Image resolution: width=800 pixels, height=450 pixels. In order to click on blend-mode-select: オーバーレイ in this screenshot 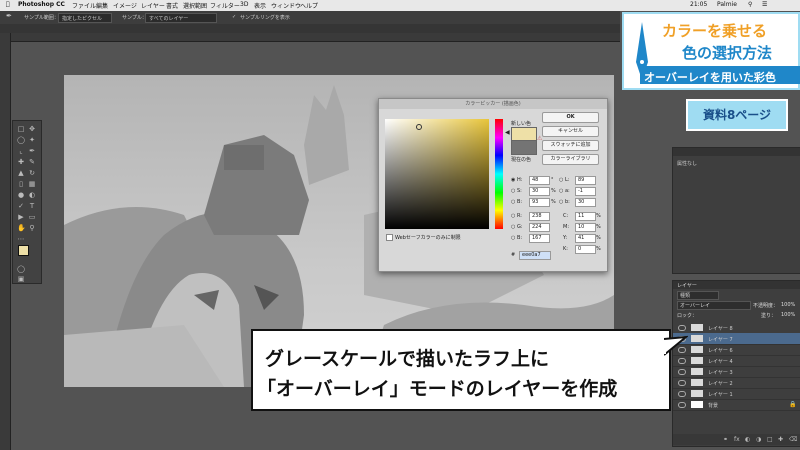, I will do `click(714, 305)`.